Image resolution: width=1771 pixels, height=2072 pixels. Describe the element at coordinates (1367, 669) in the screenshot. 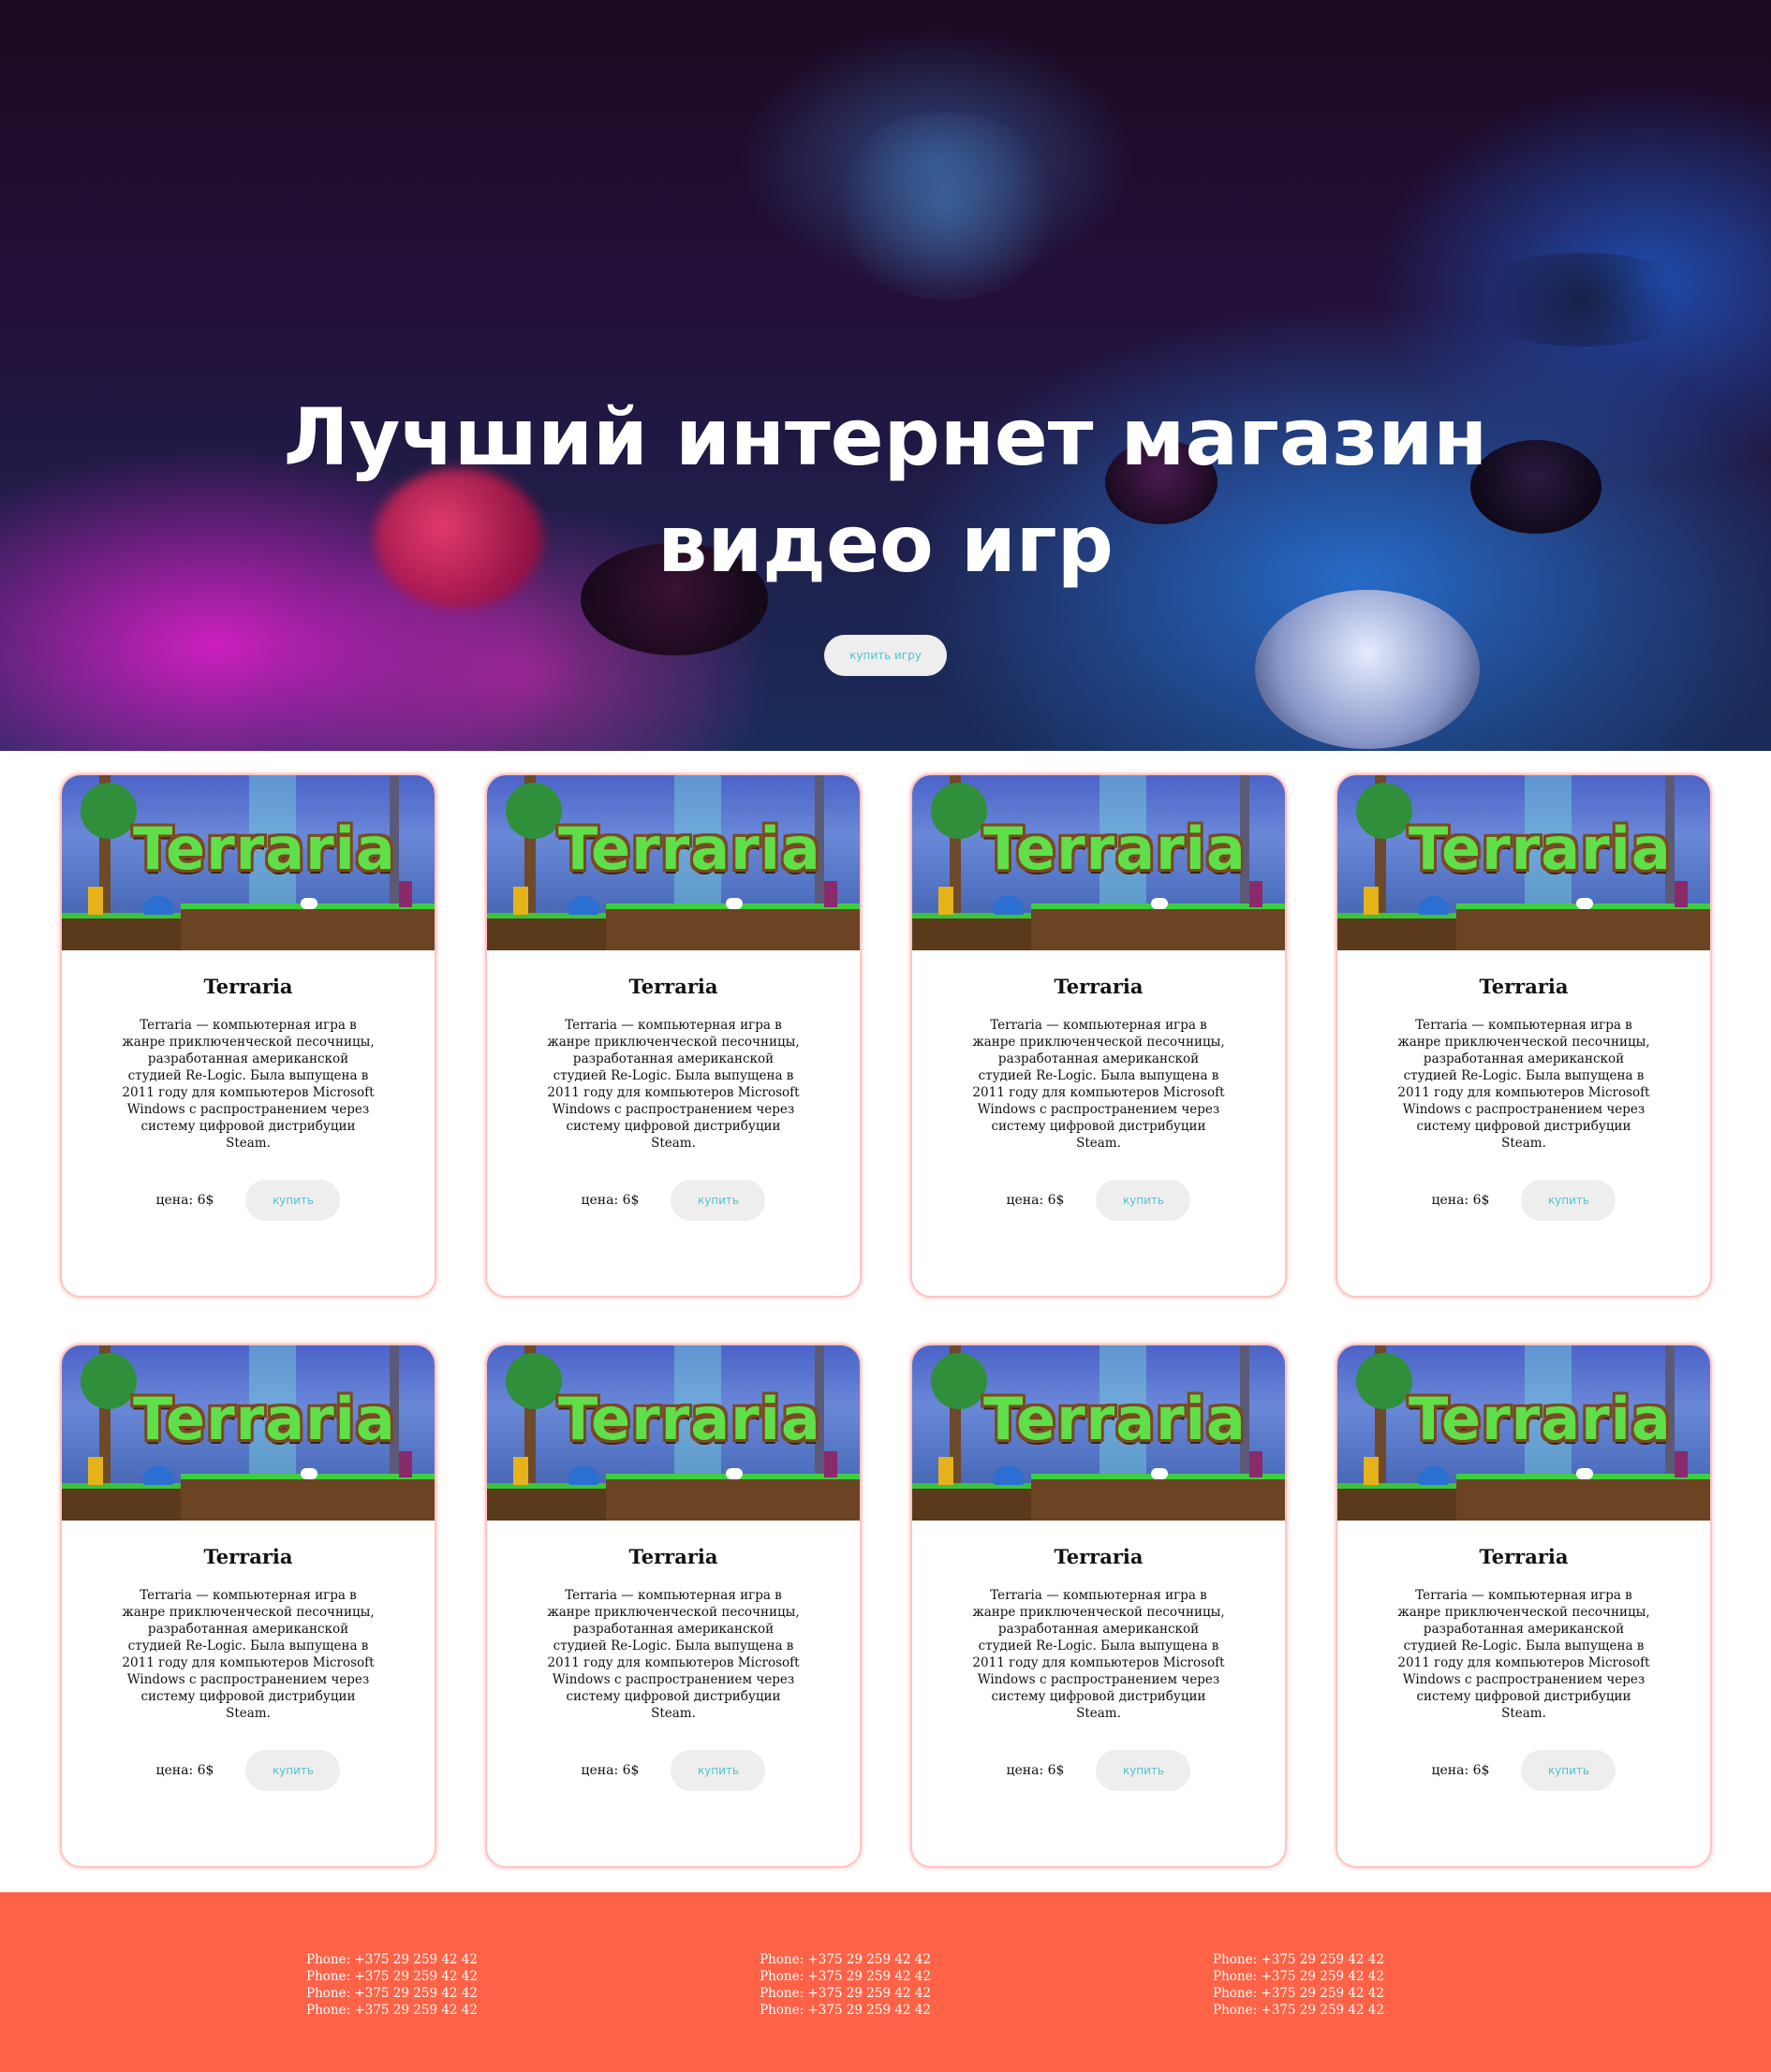

I see `gamepad-x-button-decor` at that location.